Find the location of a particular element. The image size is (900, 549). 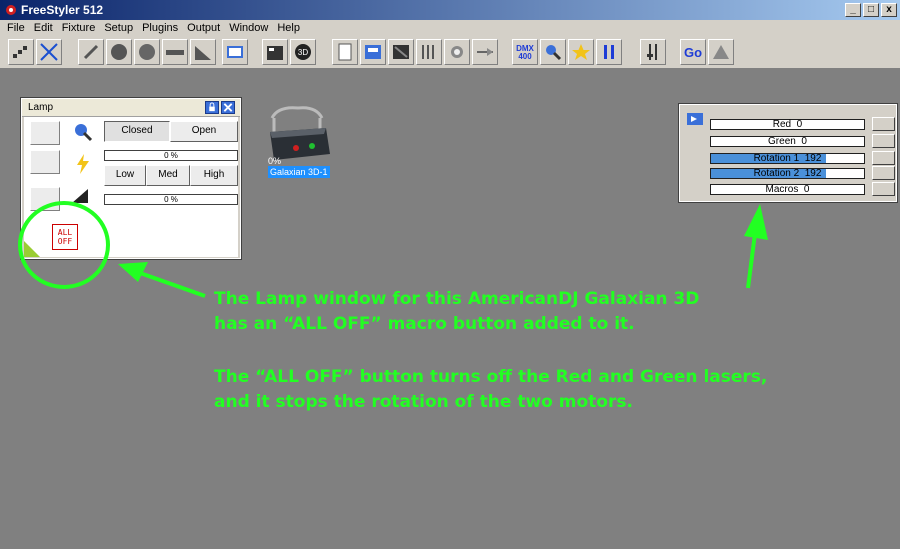

color-wheel-icon is located at coordinates (147, 52).